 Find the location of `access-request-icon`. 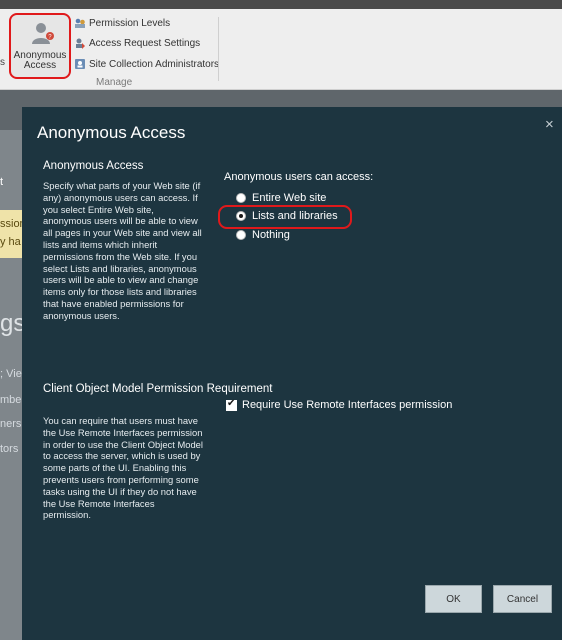

access-request-icon is located at coordinates (80, 43).